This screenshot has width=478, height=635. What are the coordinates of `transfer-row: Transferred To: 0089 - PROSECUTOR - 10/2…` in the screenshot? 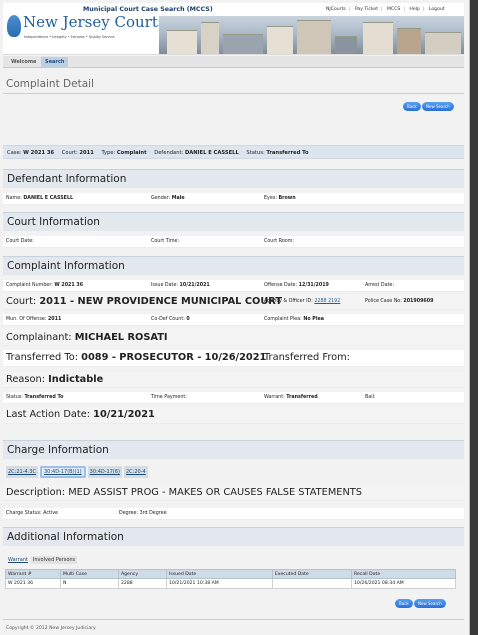 It's located at (233, 358).